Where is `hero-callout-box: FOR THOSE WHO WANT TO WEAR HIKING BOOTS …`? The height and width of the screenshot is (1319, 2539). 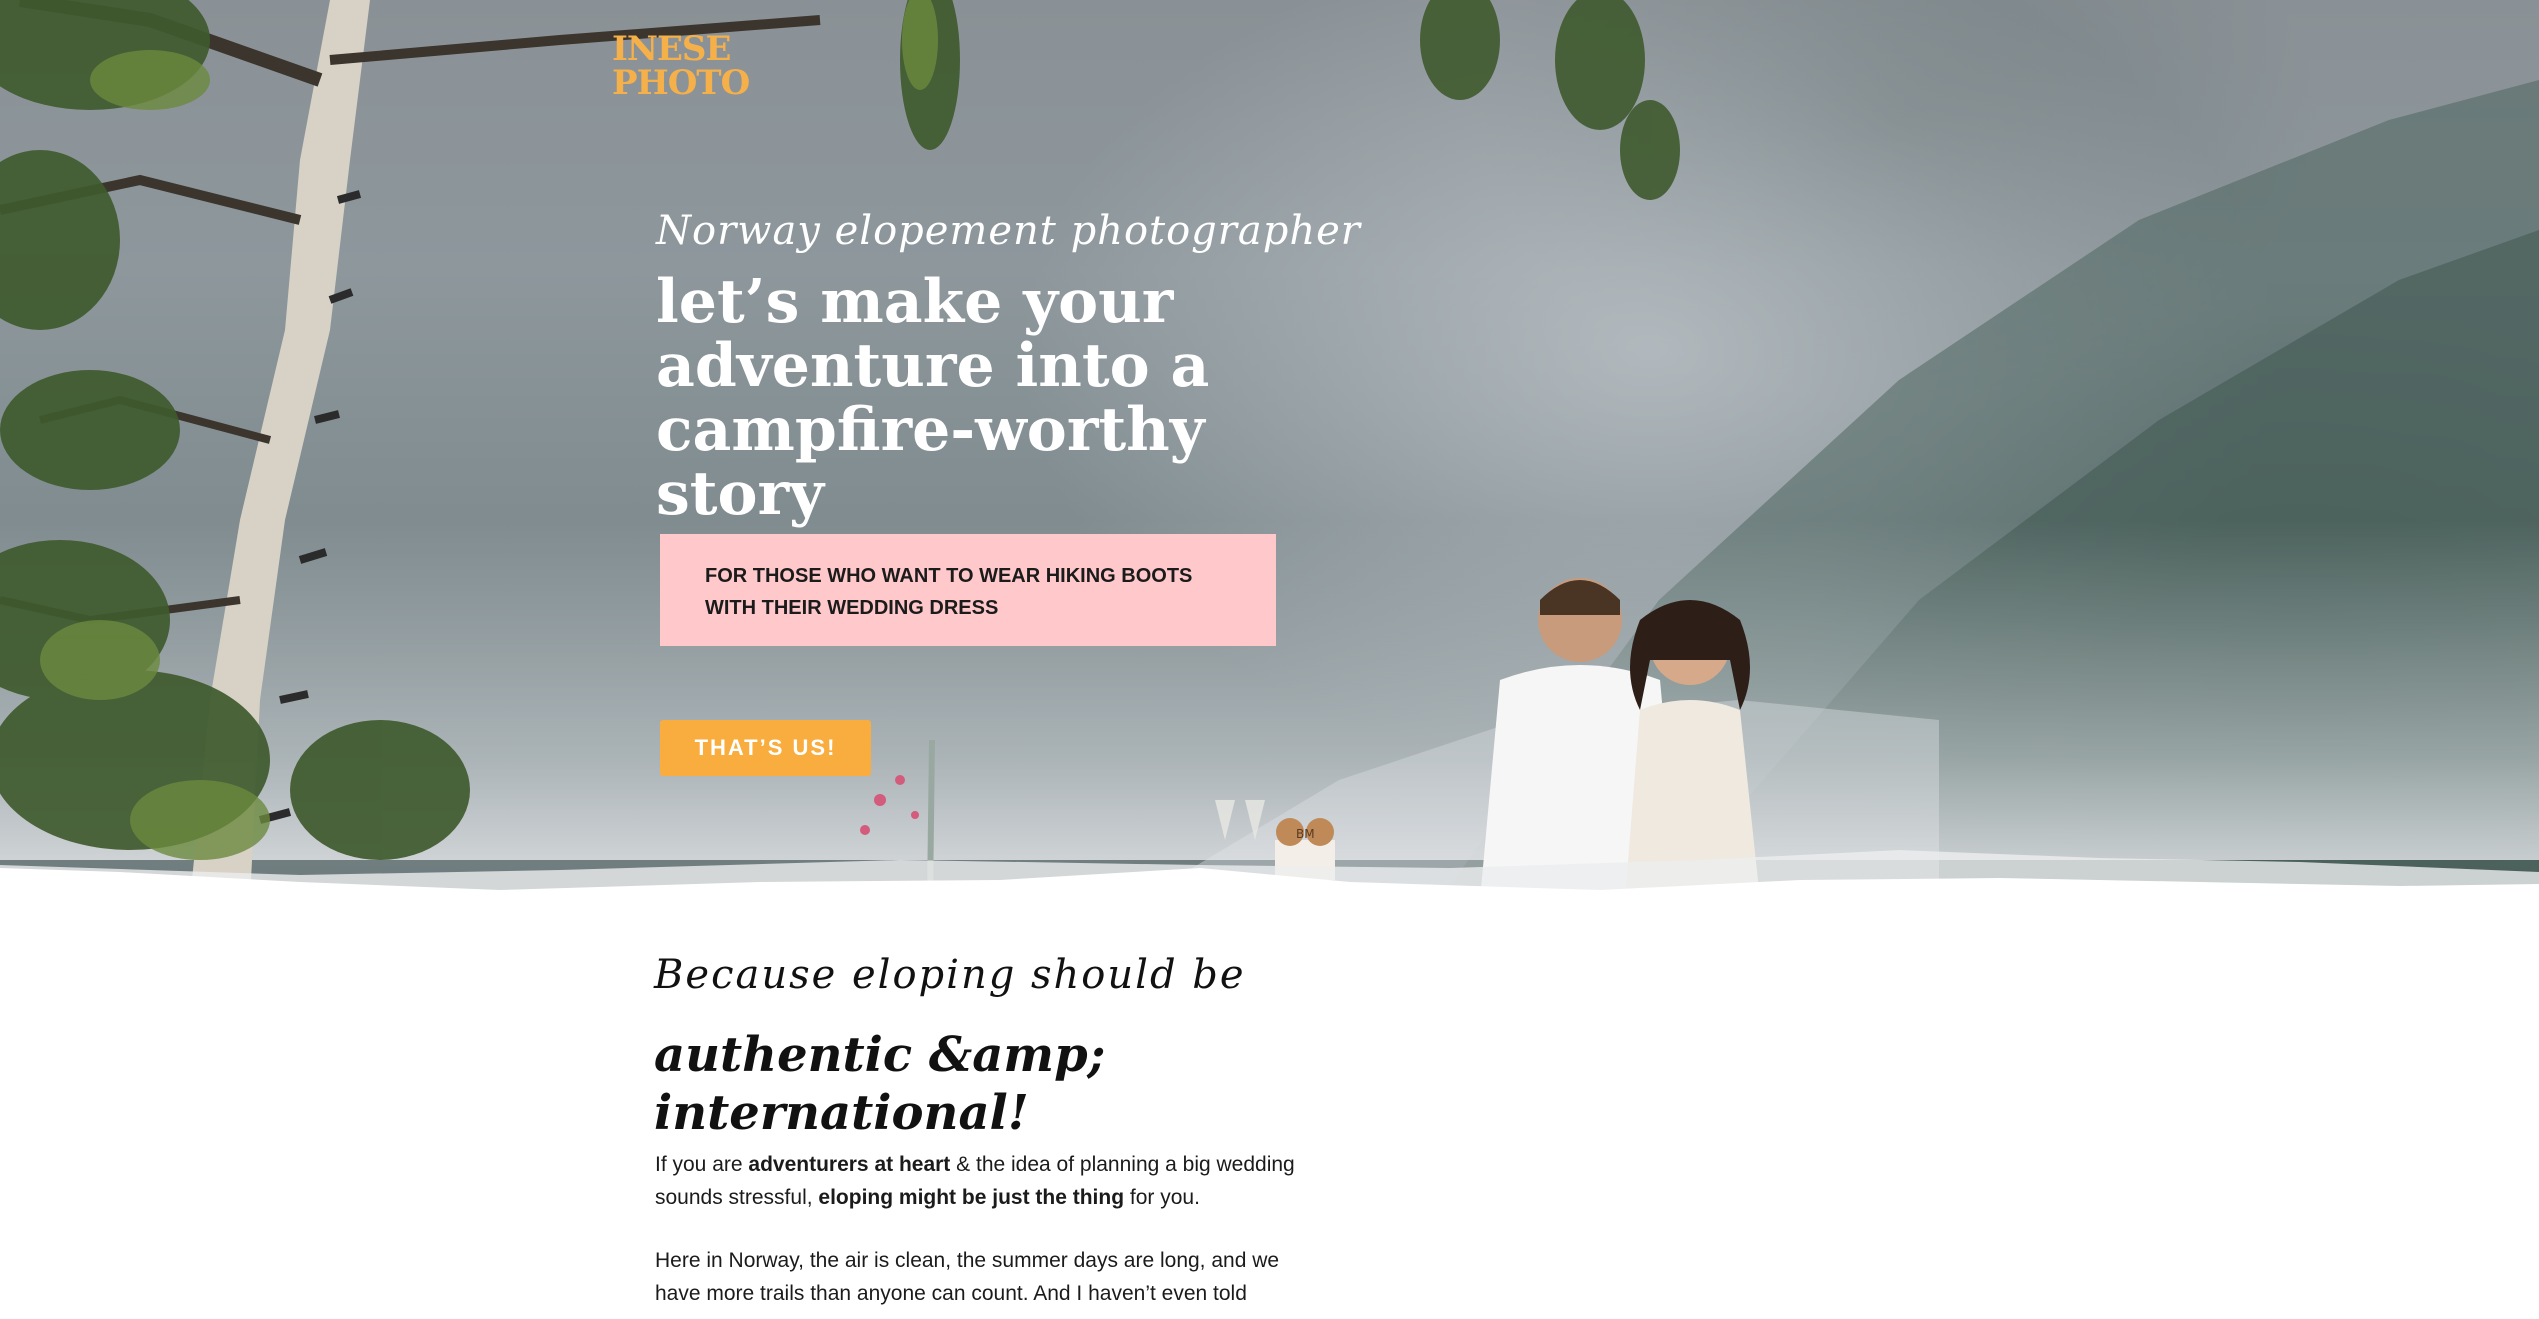
hero-callout-box: FOR THOSE WHO WANT TO WEAR HIKING BOOTS … is located at coordinates (968, 590).